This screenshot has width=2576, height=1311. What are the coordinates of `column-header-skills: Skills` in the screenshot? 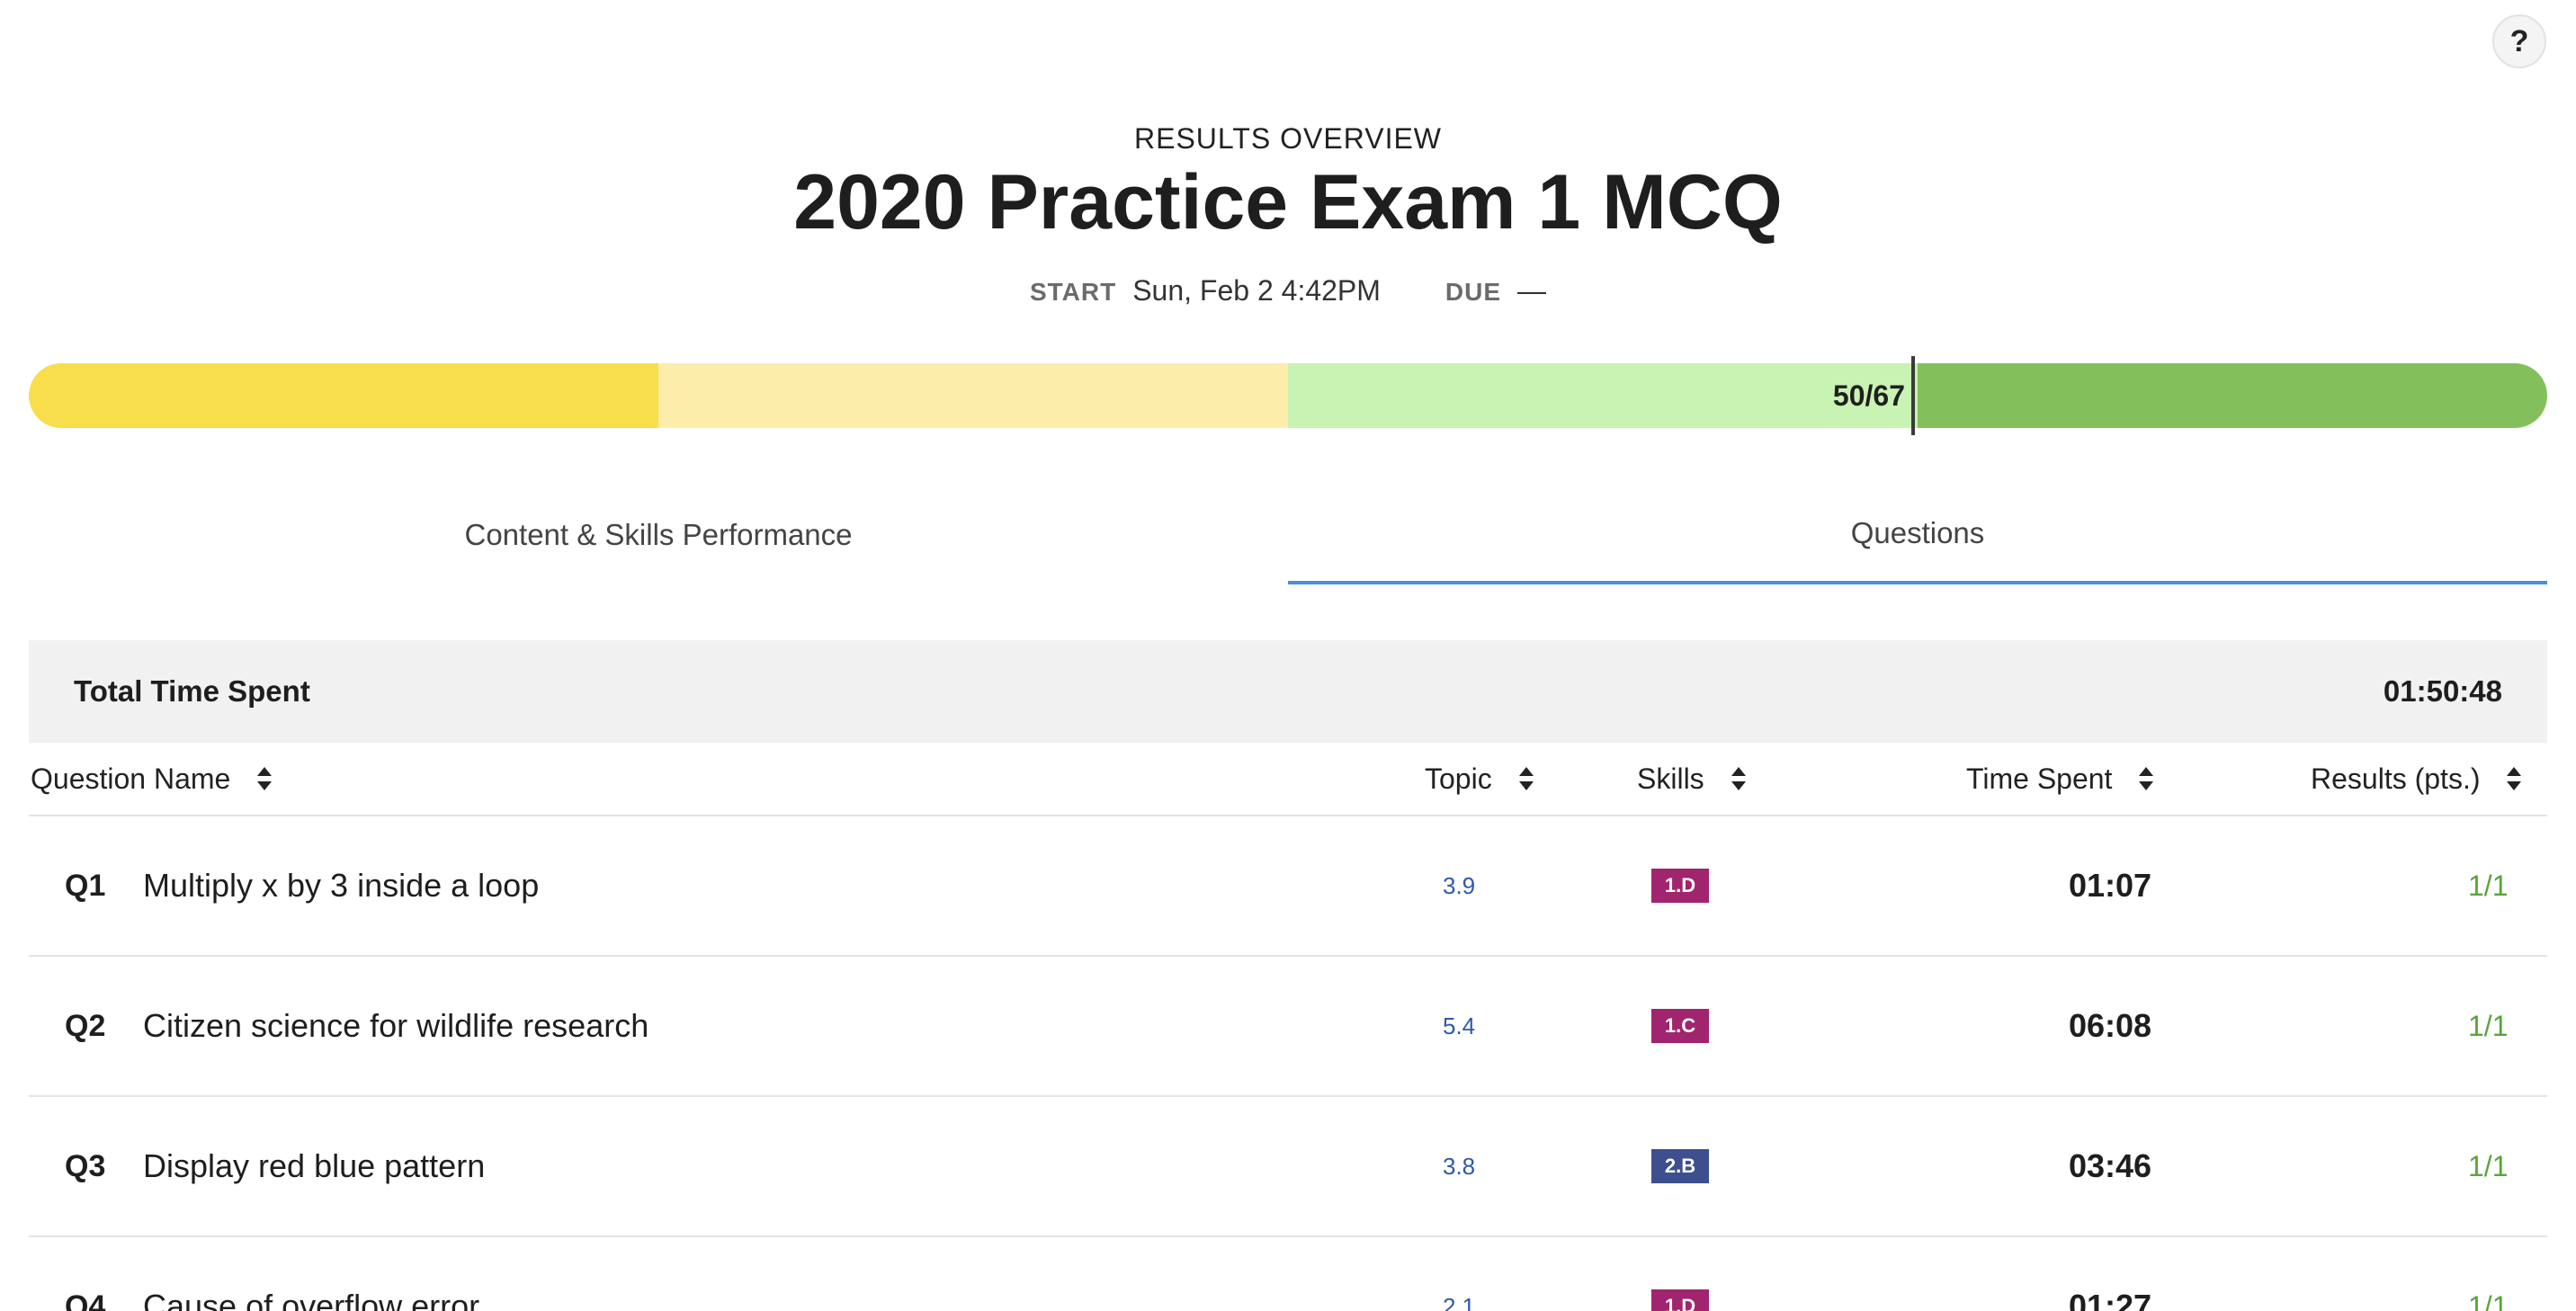 It's located at (1691, 779).